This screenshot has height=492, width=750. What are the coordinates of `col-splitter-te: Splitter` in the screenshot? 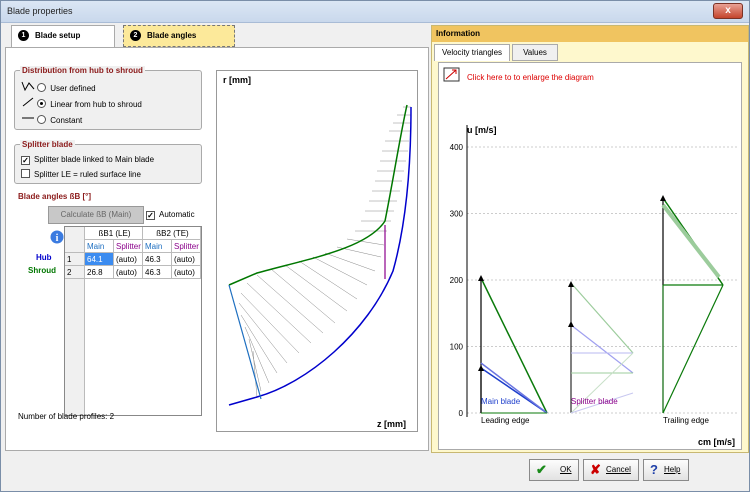 It's located at (186, 246).